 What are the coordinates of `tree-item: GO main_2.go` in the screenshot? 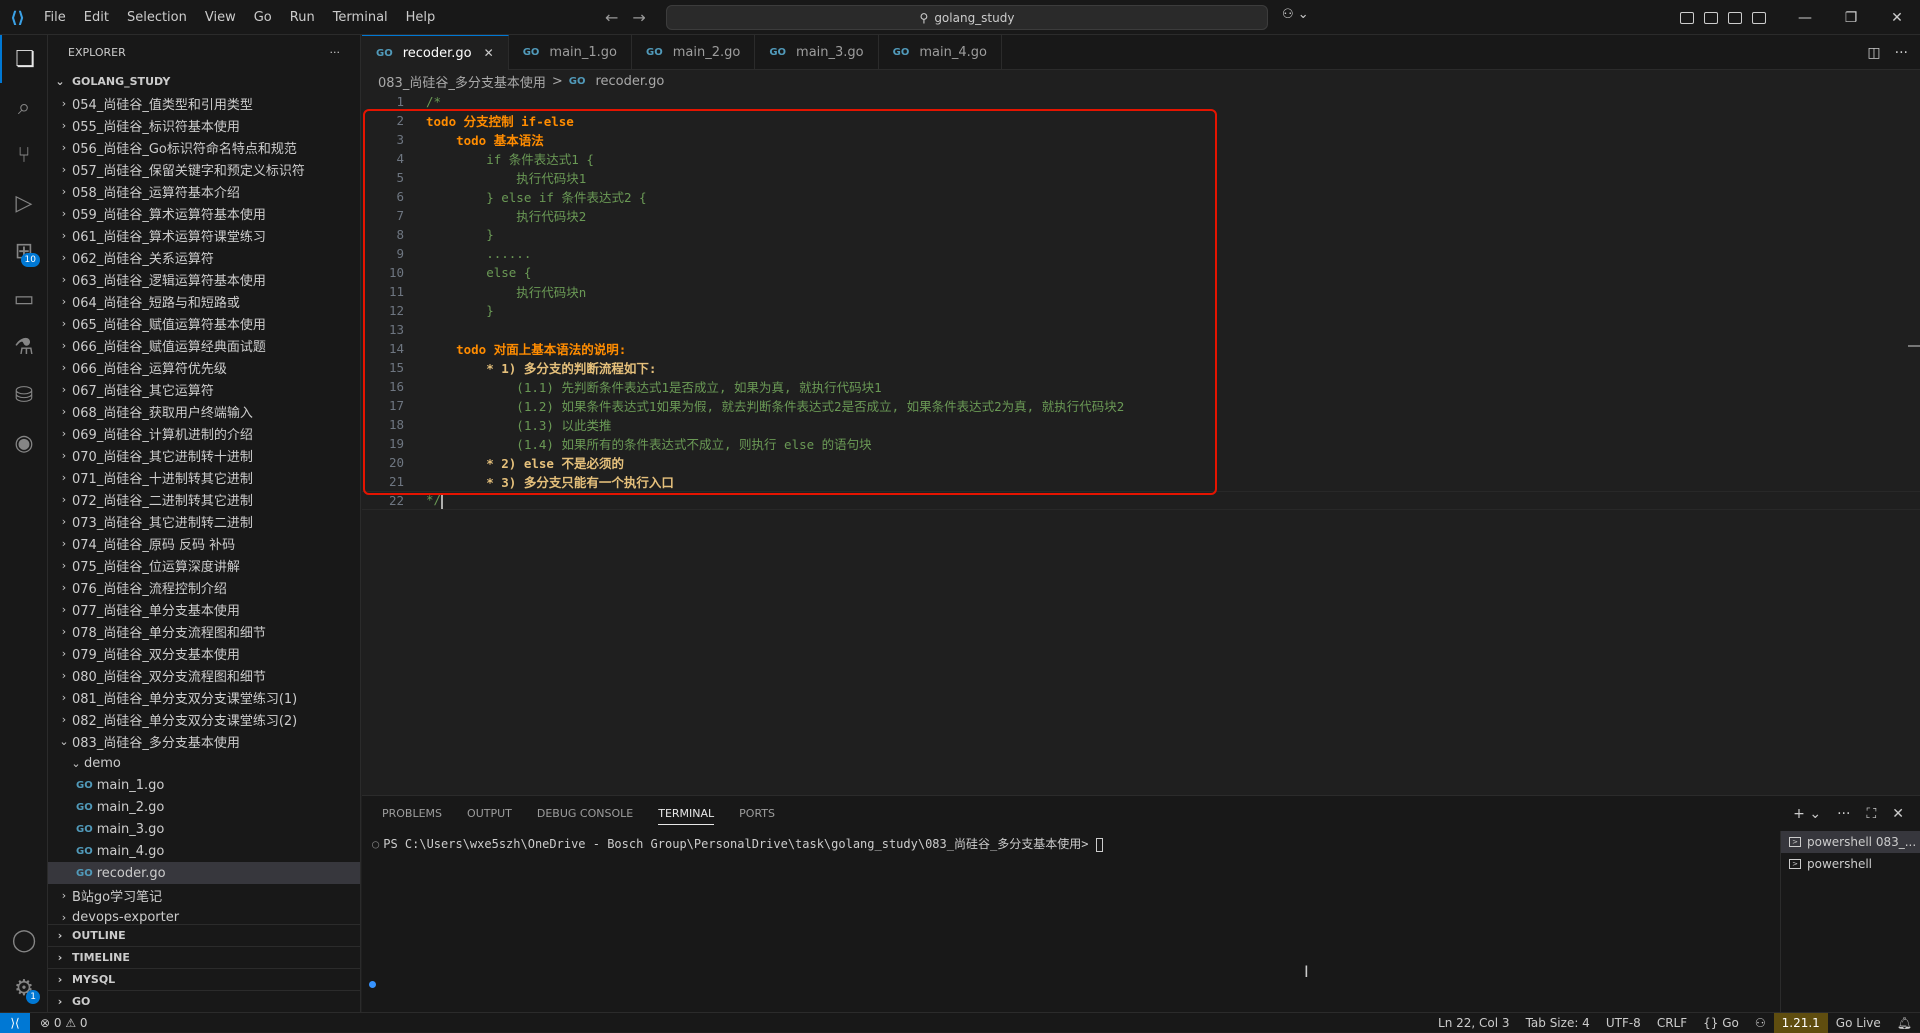 It's located at (204, 807).